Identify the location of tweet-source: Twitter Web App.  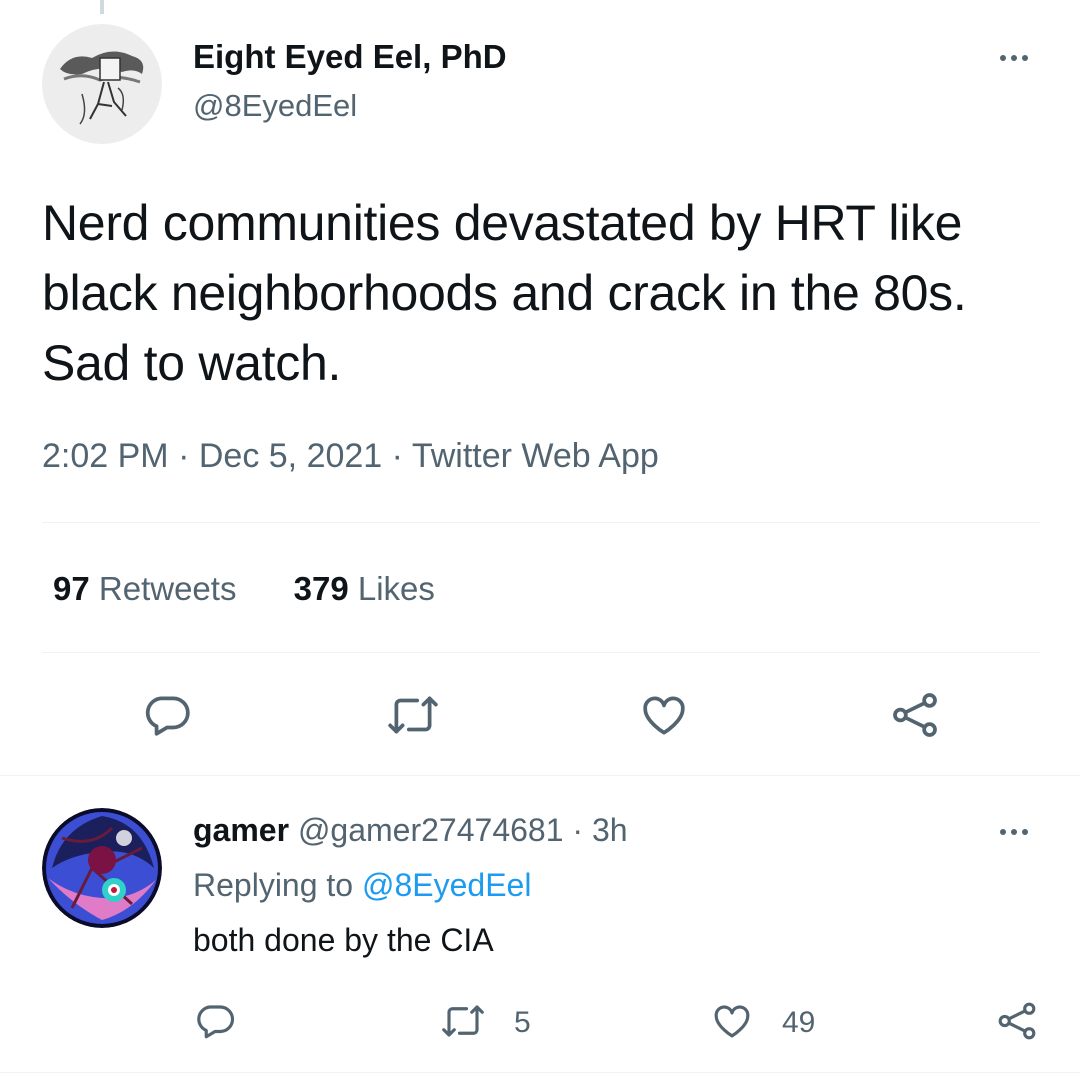
(535, 456).